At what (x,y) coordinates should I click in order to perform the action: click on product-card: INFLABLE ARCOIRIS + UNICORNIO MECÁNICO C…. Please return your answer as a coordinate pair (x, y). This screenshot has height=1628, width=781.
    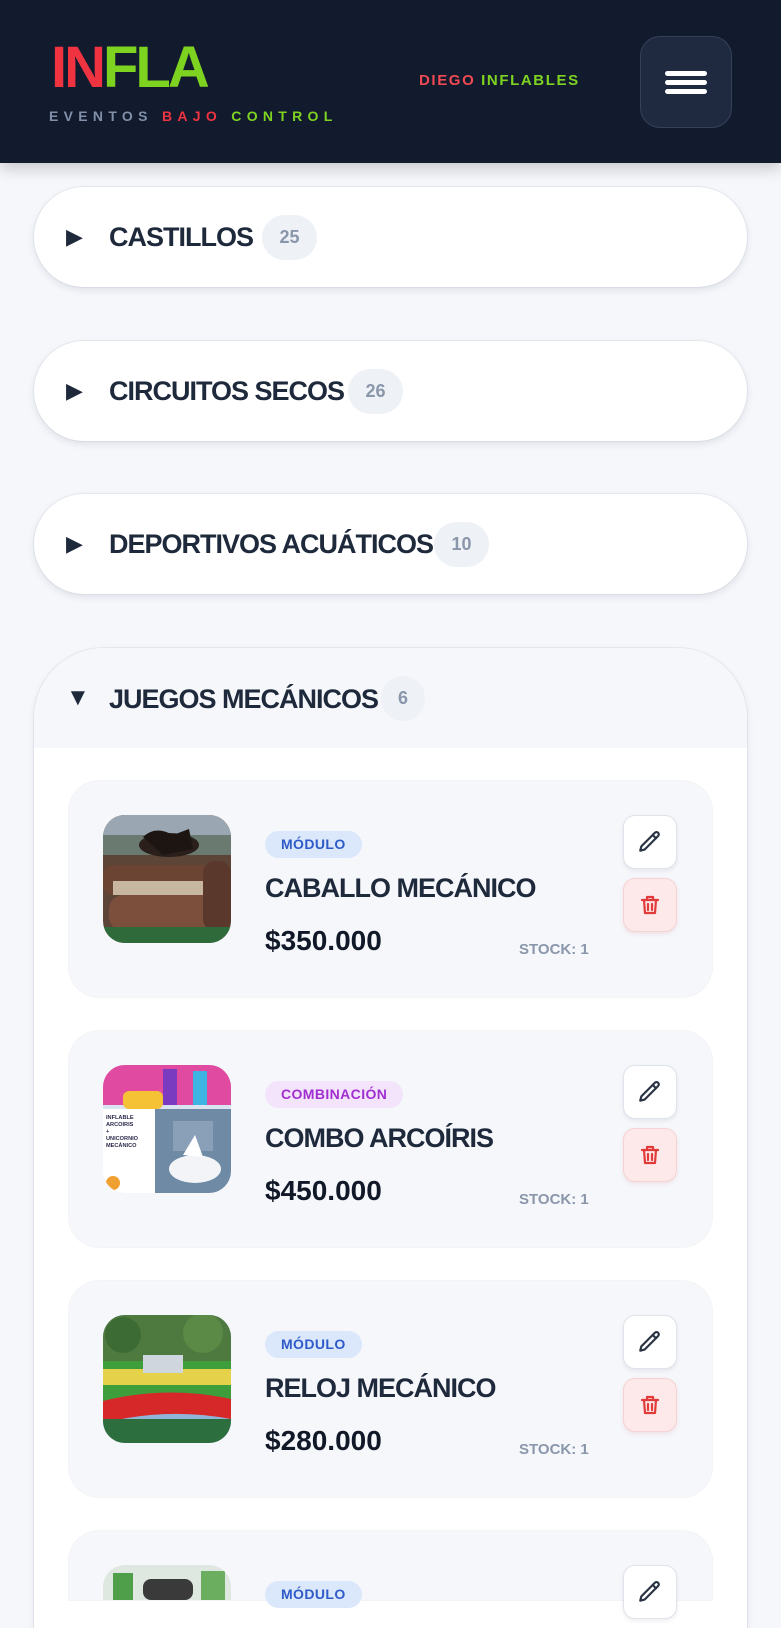
    Looking at the image, I should click on (390, 1139).